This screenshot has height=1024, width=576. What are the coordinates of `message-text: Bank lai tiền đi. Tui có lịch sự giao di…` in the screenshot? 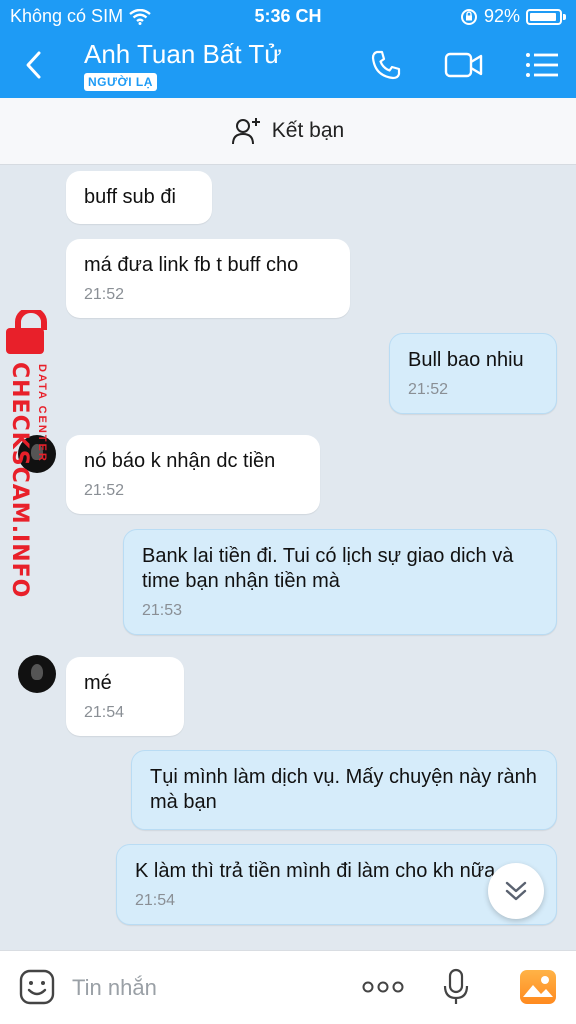 It's located at (328, 568).